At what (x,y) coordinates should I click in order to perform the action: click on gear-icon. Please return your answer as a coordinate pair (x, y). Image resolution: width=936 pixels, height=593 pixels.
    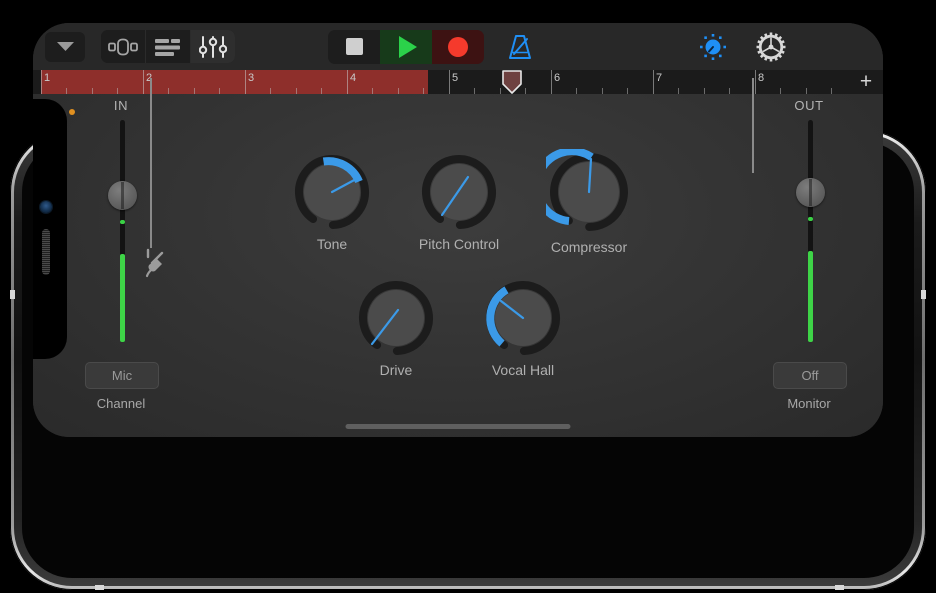
    Looking at the image, I should click on (771, 46).